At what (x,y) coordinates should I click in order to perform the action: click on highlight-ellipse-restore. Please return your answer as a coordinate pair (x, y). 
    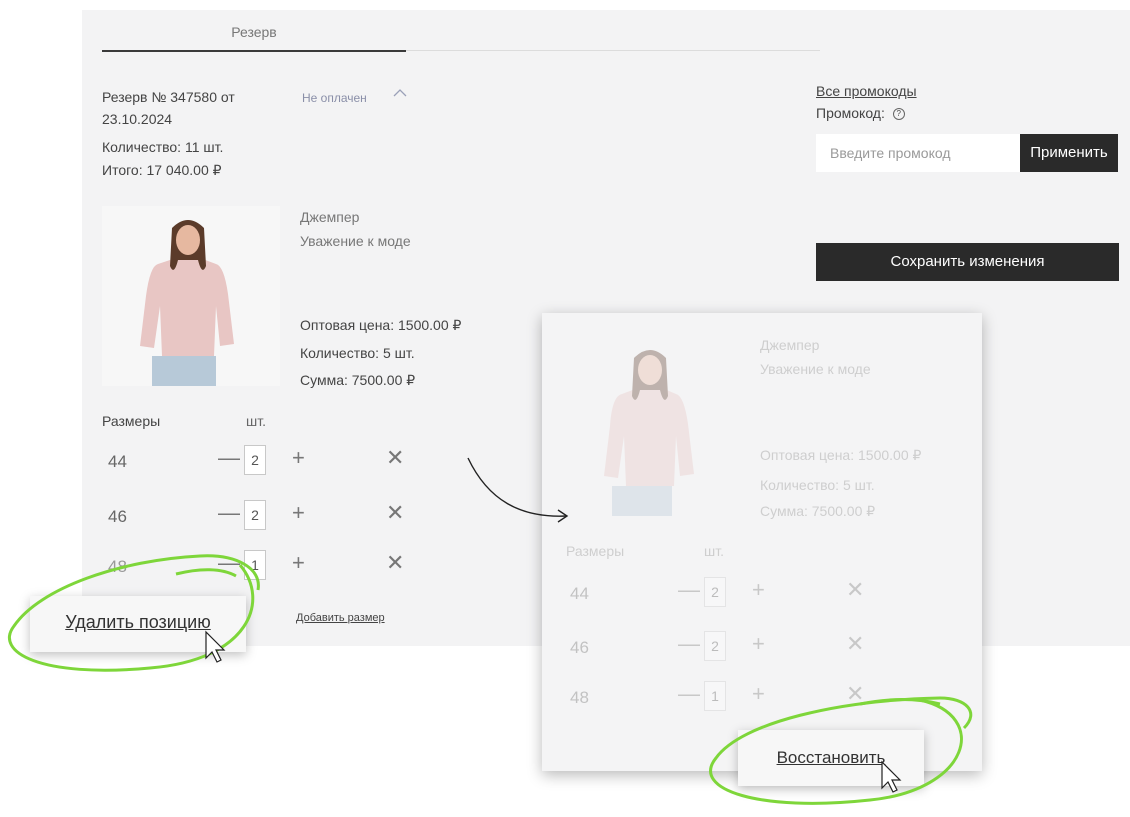
    Looking at the image, I should click on (841, 750).